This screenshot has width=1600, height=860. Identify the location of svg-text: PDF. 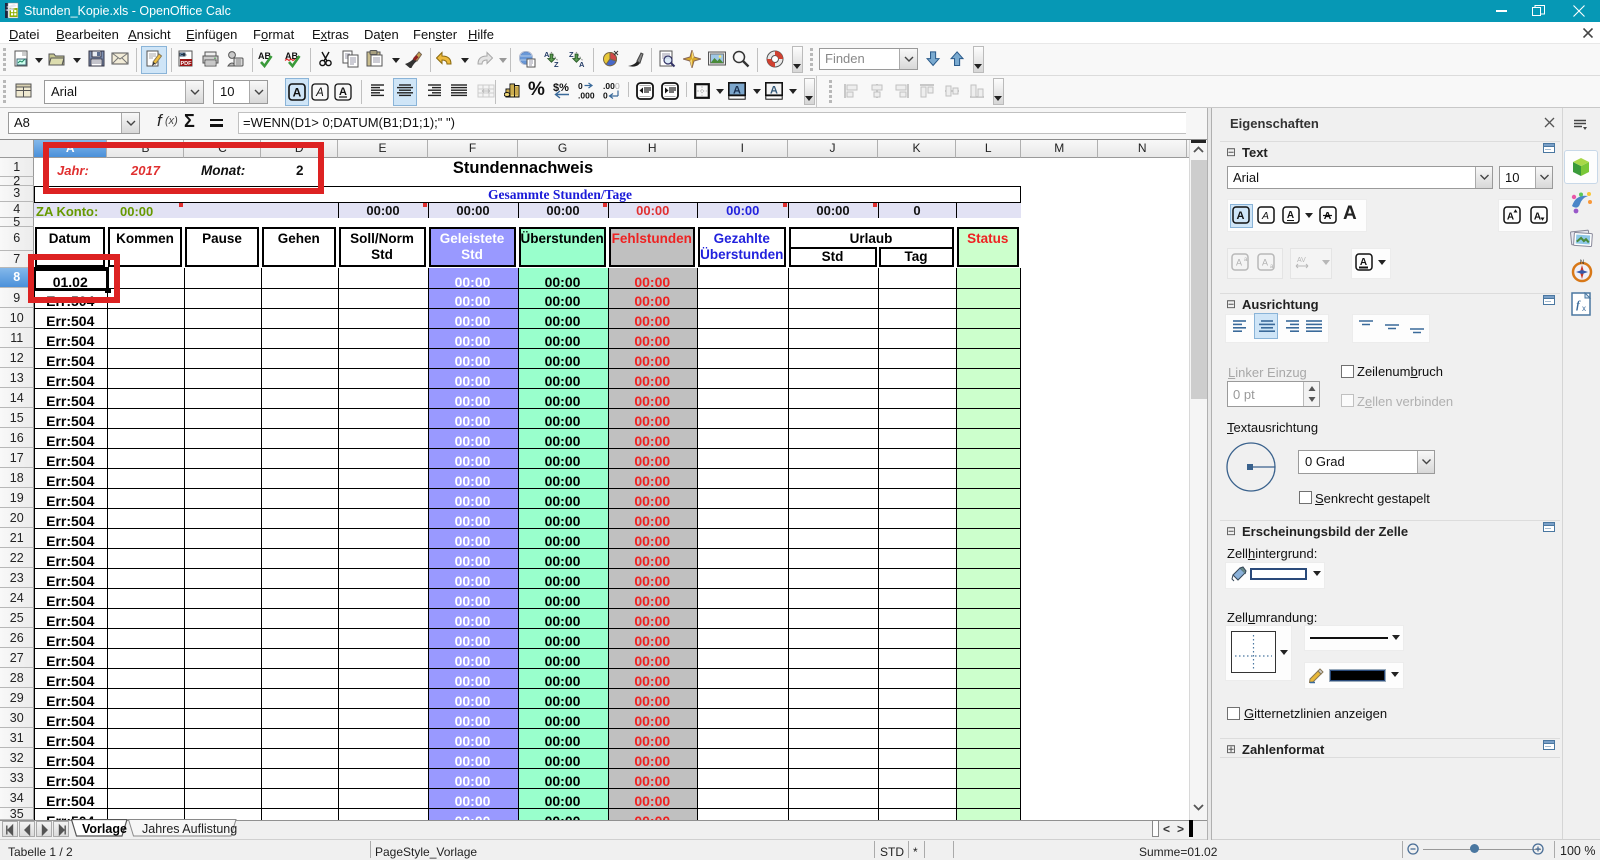
(187, 64).